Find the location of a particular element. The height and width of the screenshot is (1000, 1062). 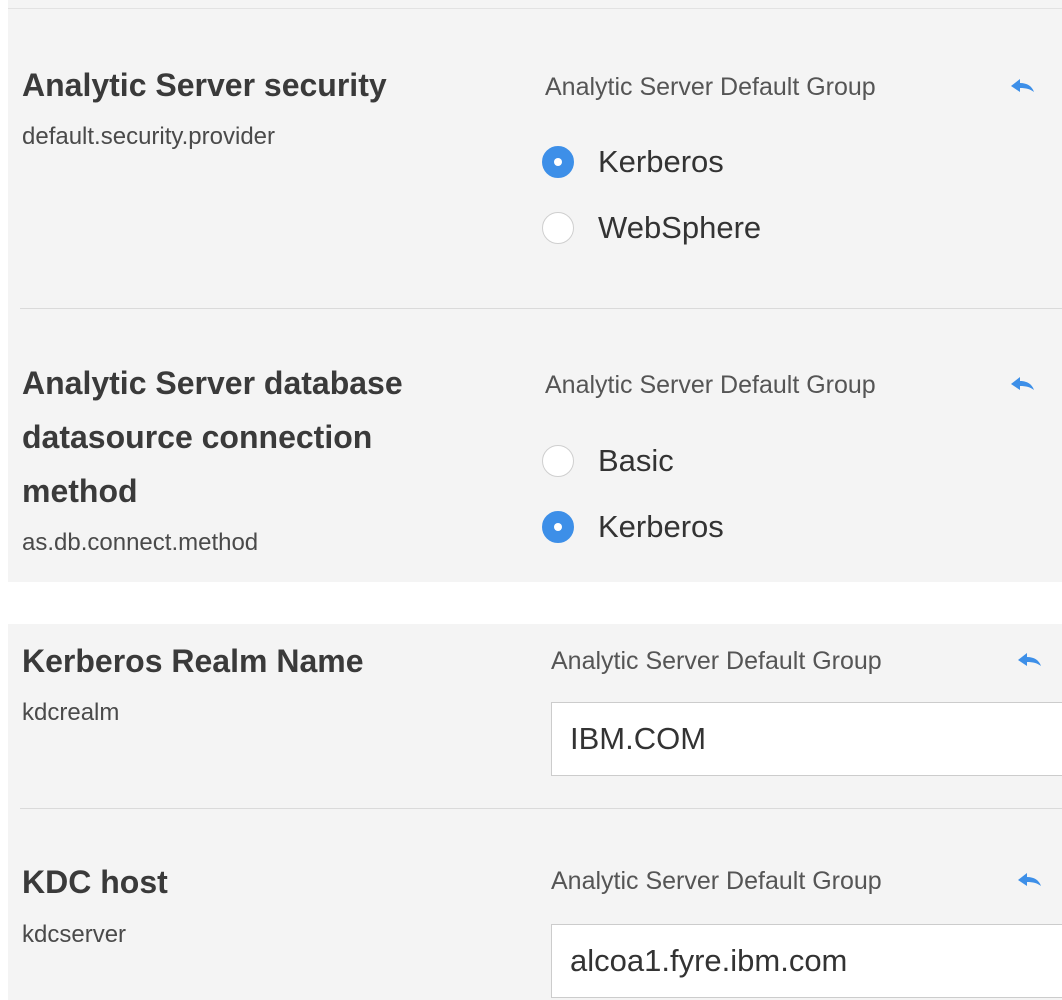

setting-key: as.db.connect.method is located at coordinates (140, 542).